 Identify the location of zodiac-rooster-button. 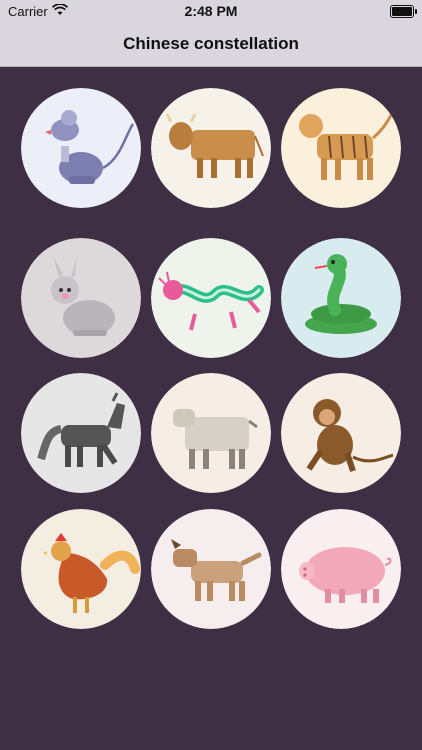
(81, 569).